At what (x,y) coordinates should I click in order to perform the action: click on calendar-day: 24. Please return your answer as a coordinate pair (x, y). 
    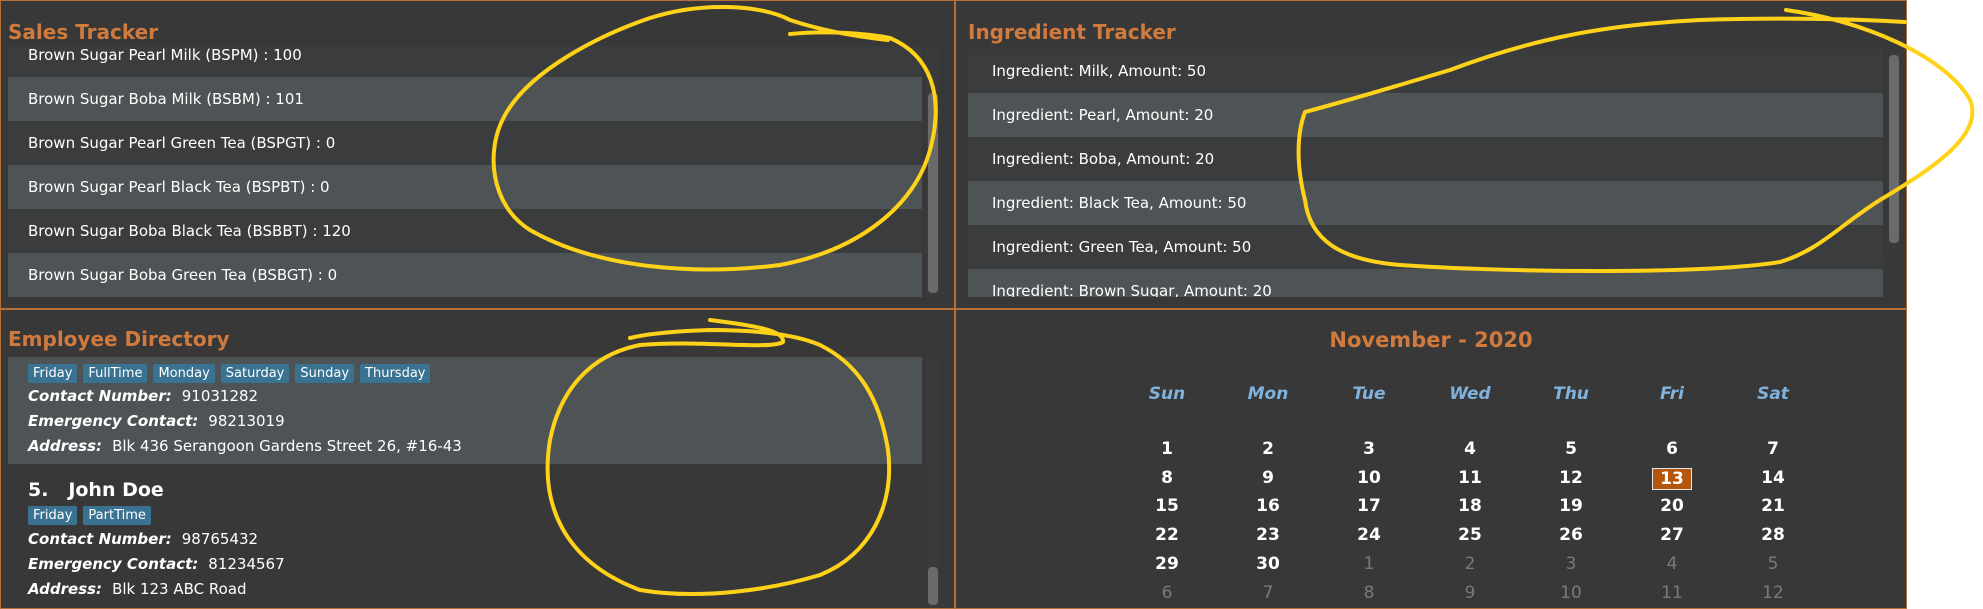
    Looking at the image, I should click on (1369, 535).